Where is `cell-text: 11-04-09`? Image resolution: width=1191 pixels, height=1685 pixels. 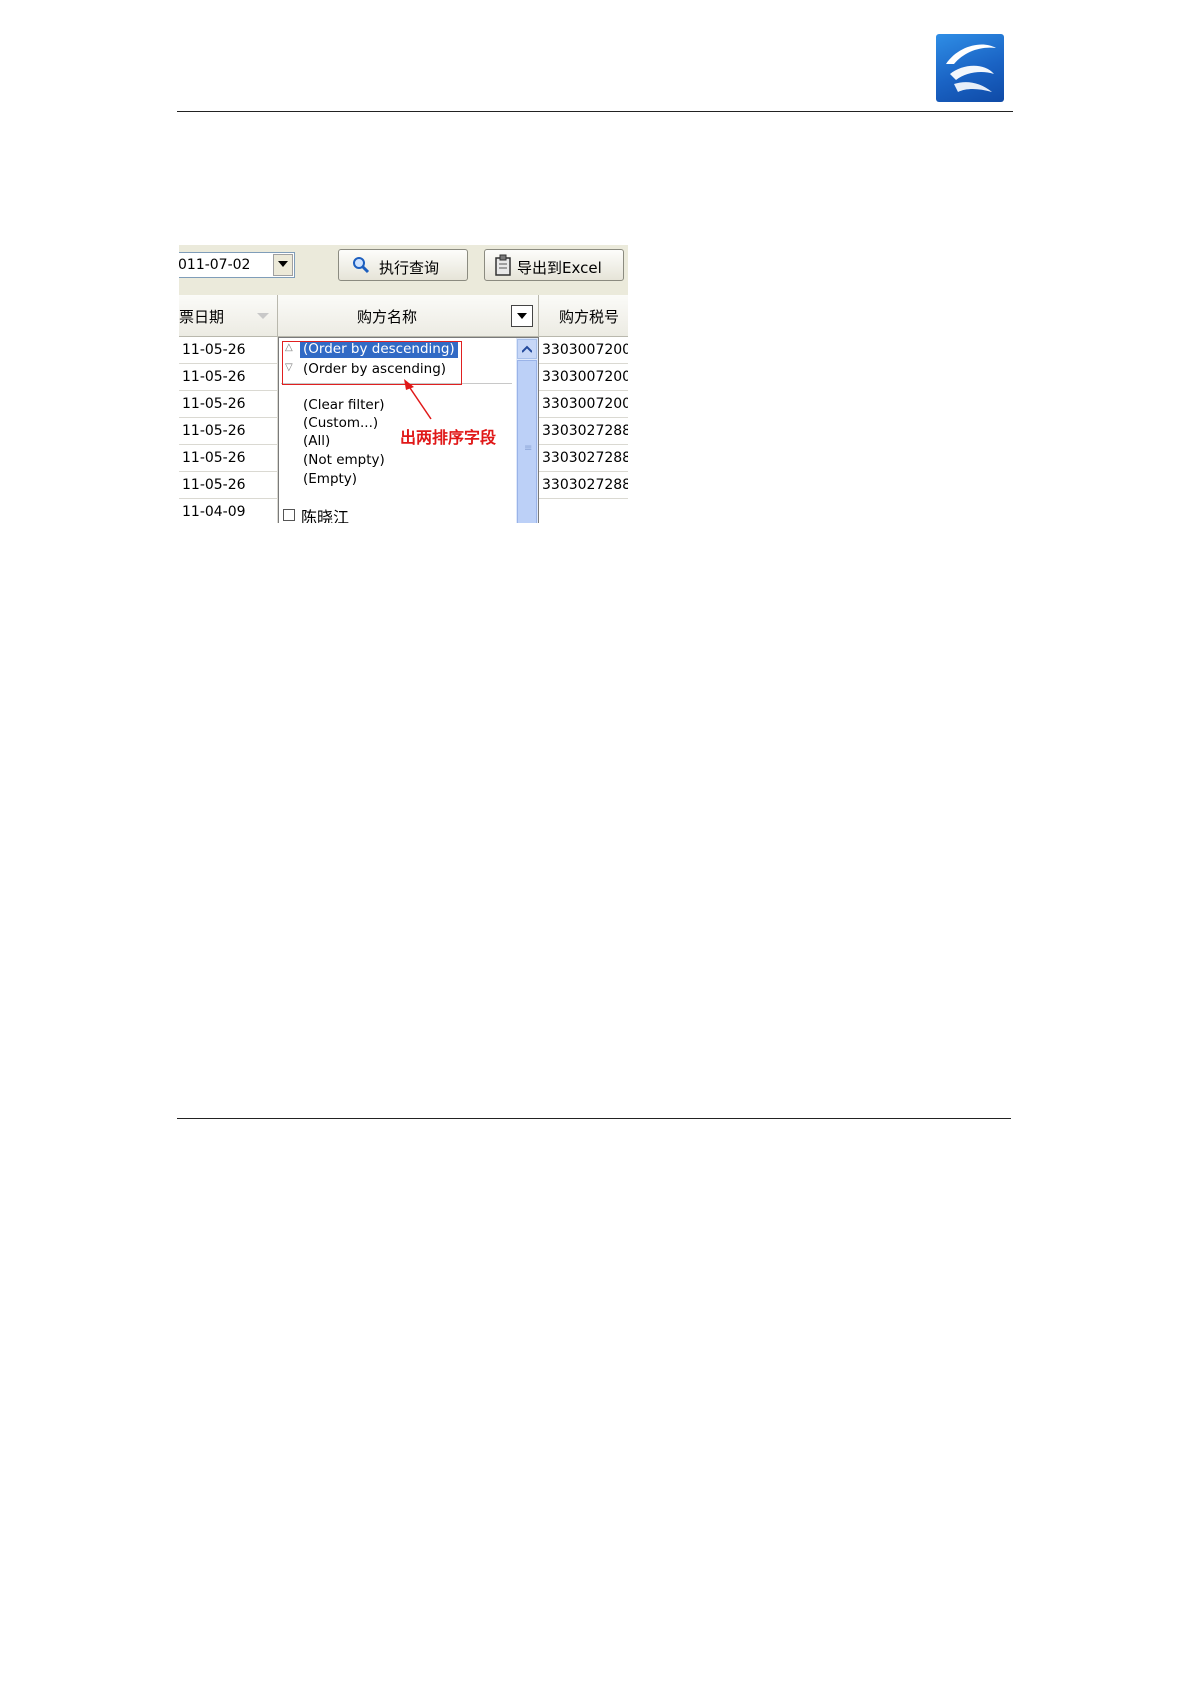 cell-text: 11-04-09 is located at coordinates (214, 512).